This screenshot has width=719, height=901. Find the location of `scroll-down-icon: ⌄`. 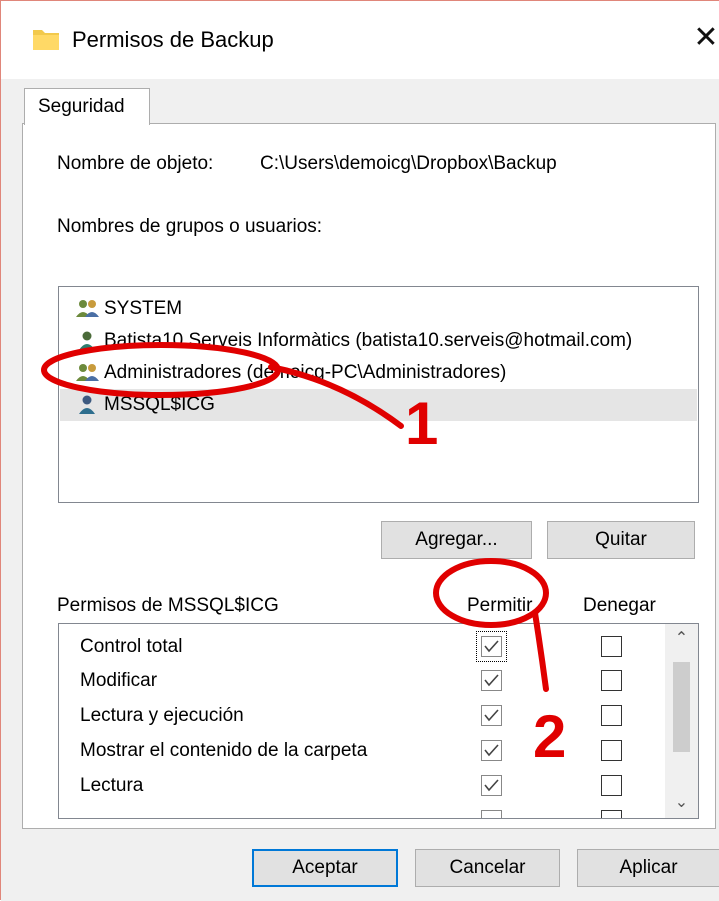

scroll-down-icon: ⌄ is located at coordinates (681, 803).